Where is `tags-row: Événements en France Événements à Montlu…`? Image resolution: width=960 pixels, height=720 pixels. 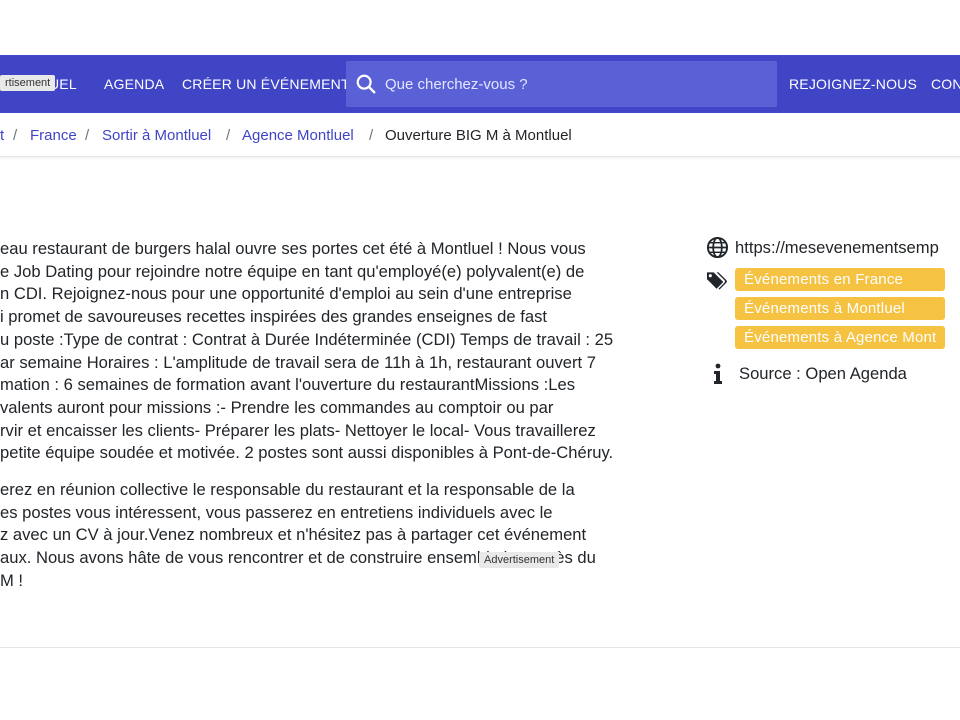 tags-row: Événements en France Événements à Montlu… is located at coordinates (833, 311).